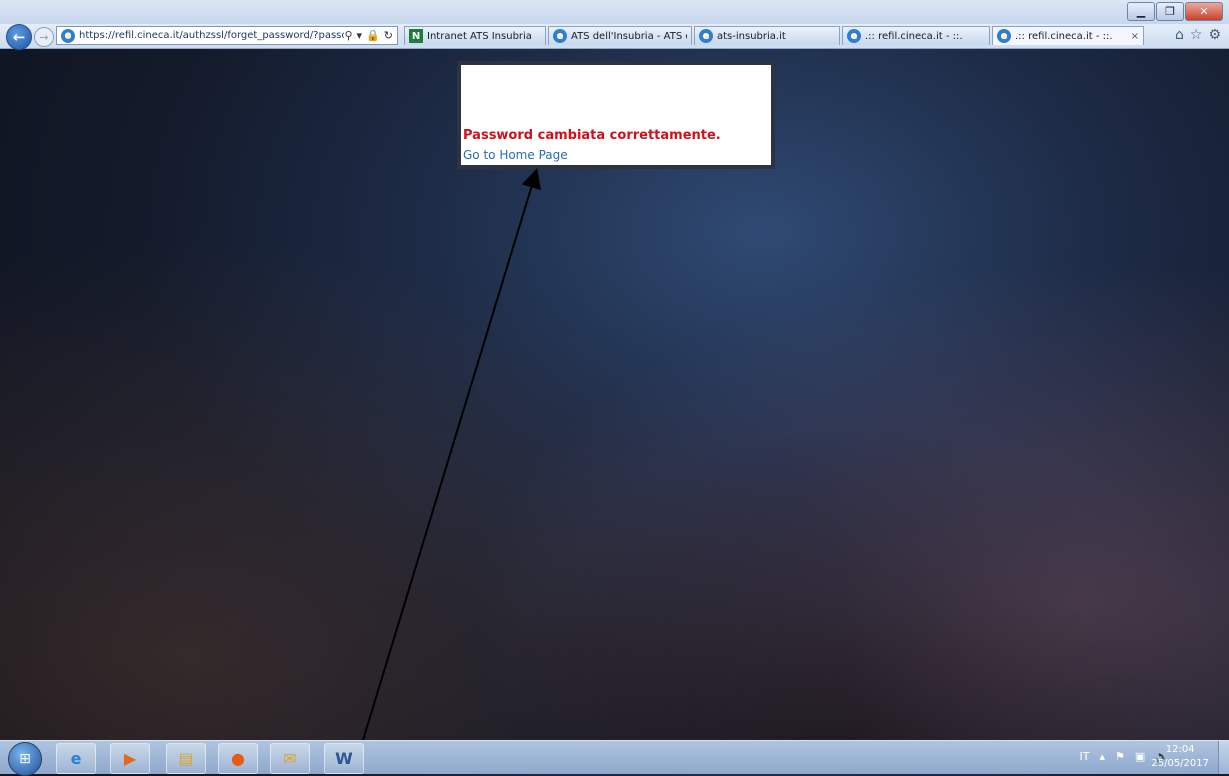  I want to click on network-icon: ▣, so click(1140, 756).